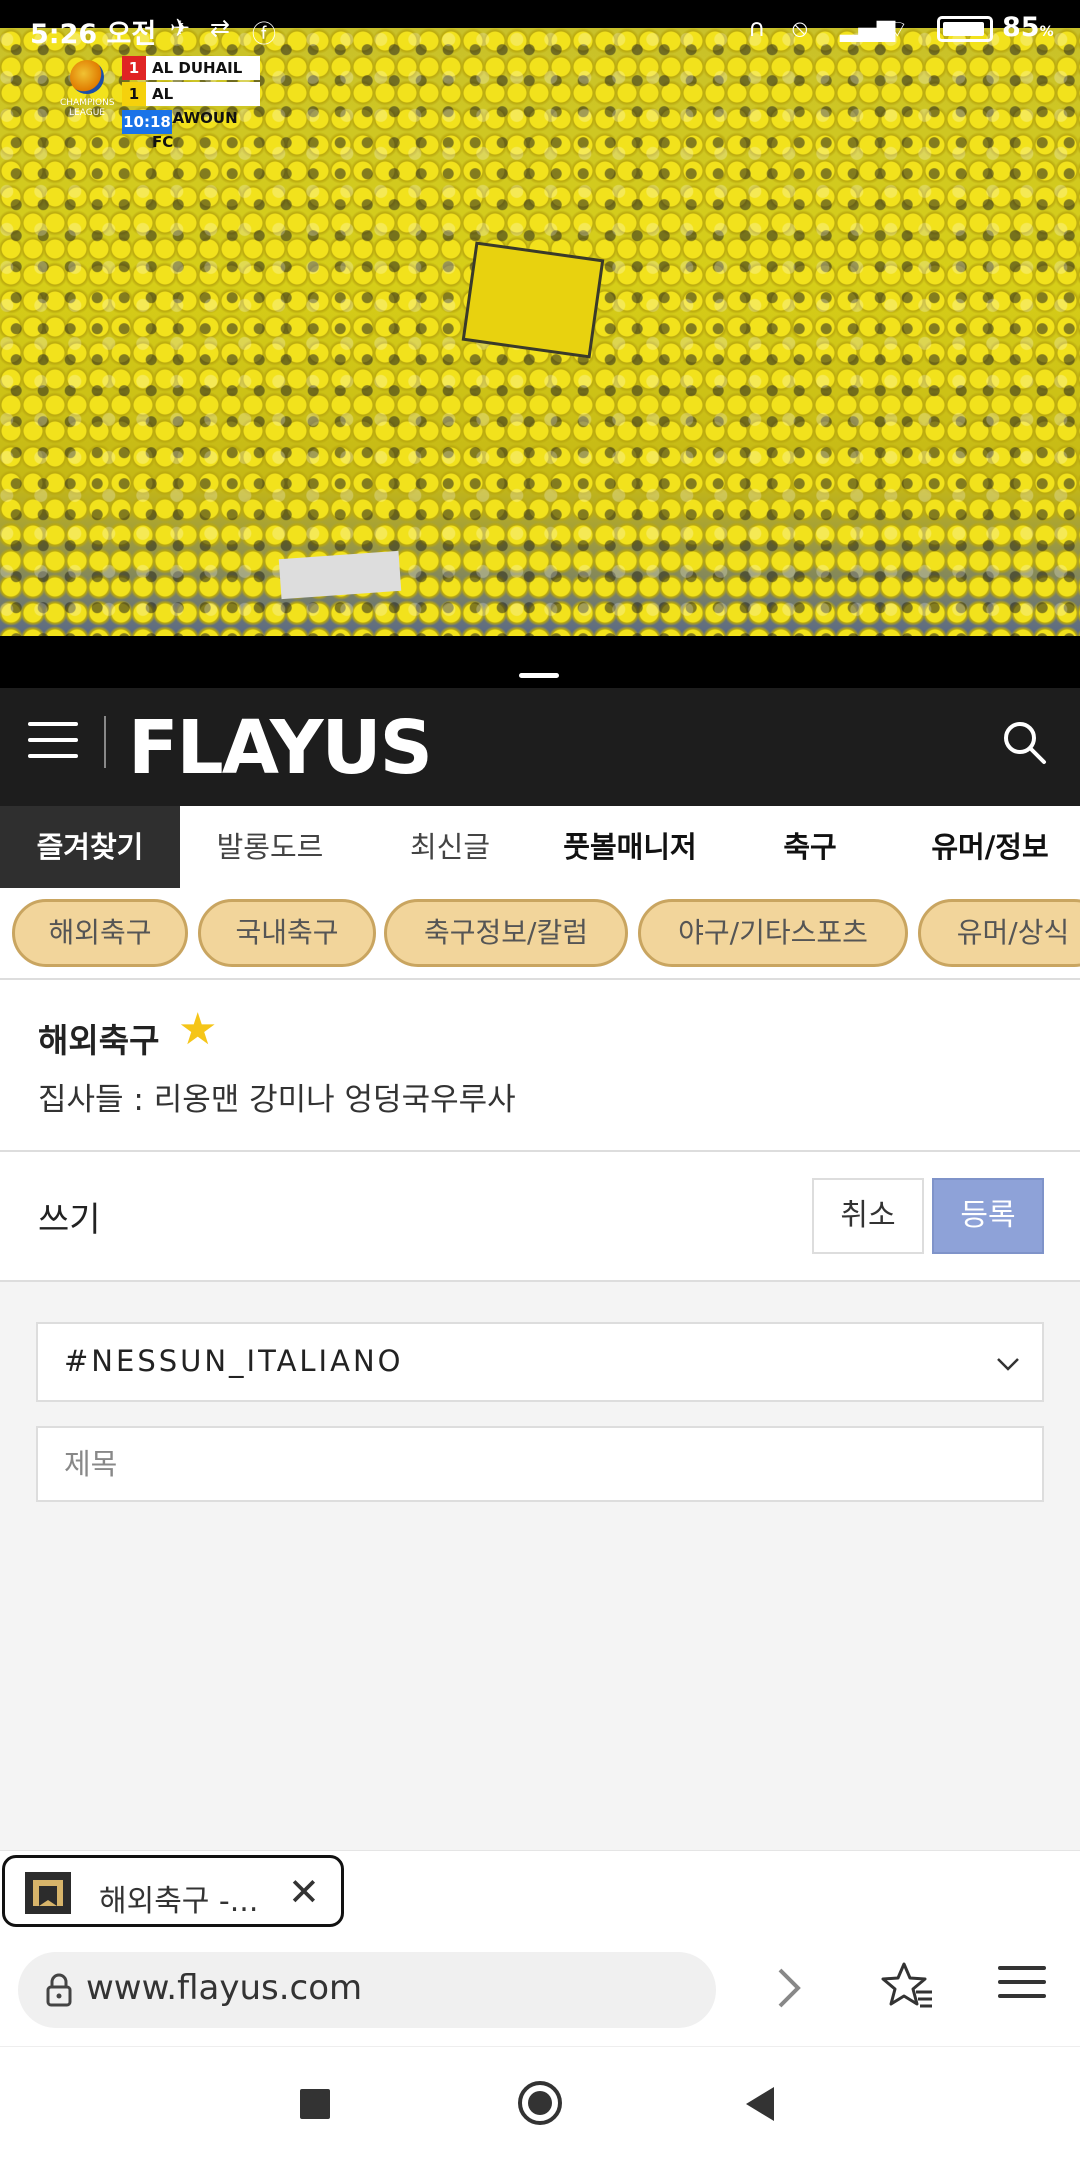  I want to click on headset-icon: ∩, so click(757, 28).